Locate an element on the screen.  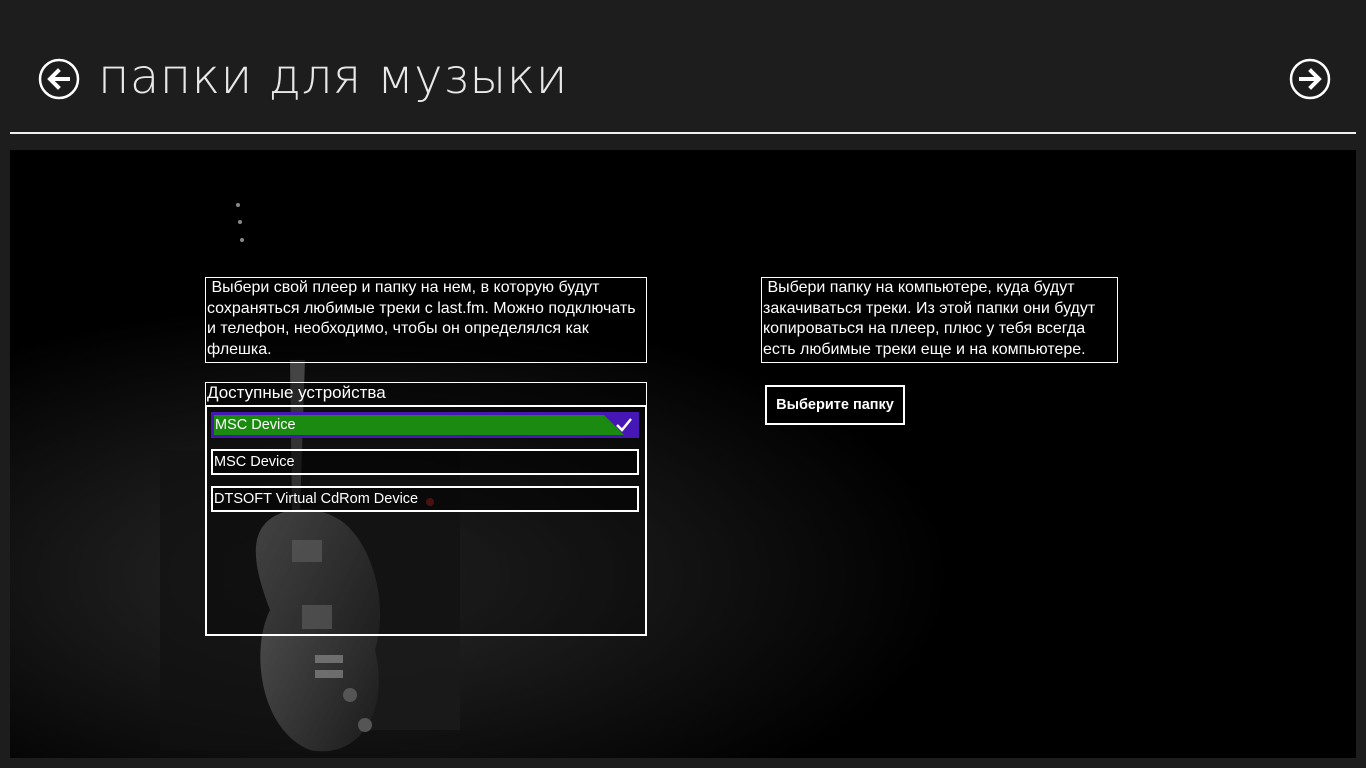
device-list-item-dtsoft: DTSOFT Virtual CdRom Device is located at coordinates (425, 499).